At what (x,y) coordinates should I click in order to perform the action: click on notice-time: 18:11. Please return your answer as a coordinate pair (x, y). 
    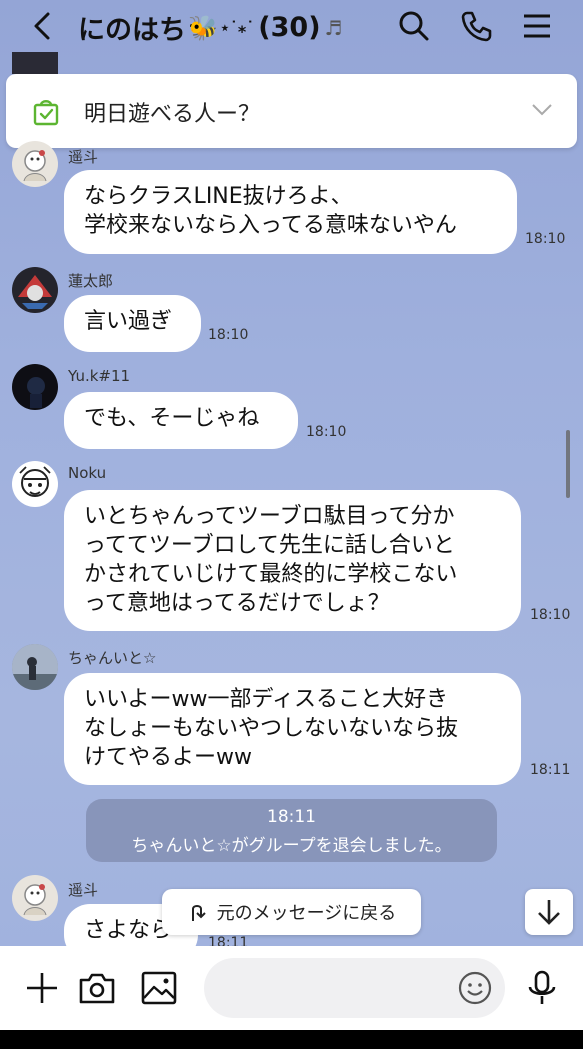
    Looking at the image, I should click on (291, 817).